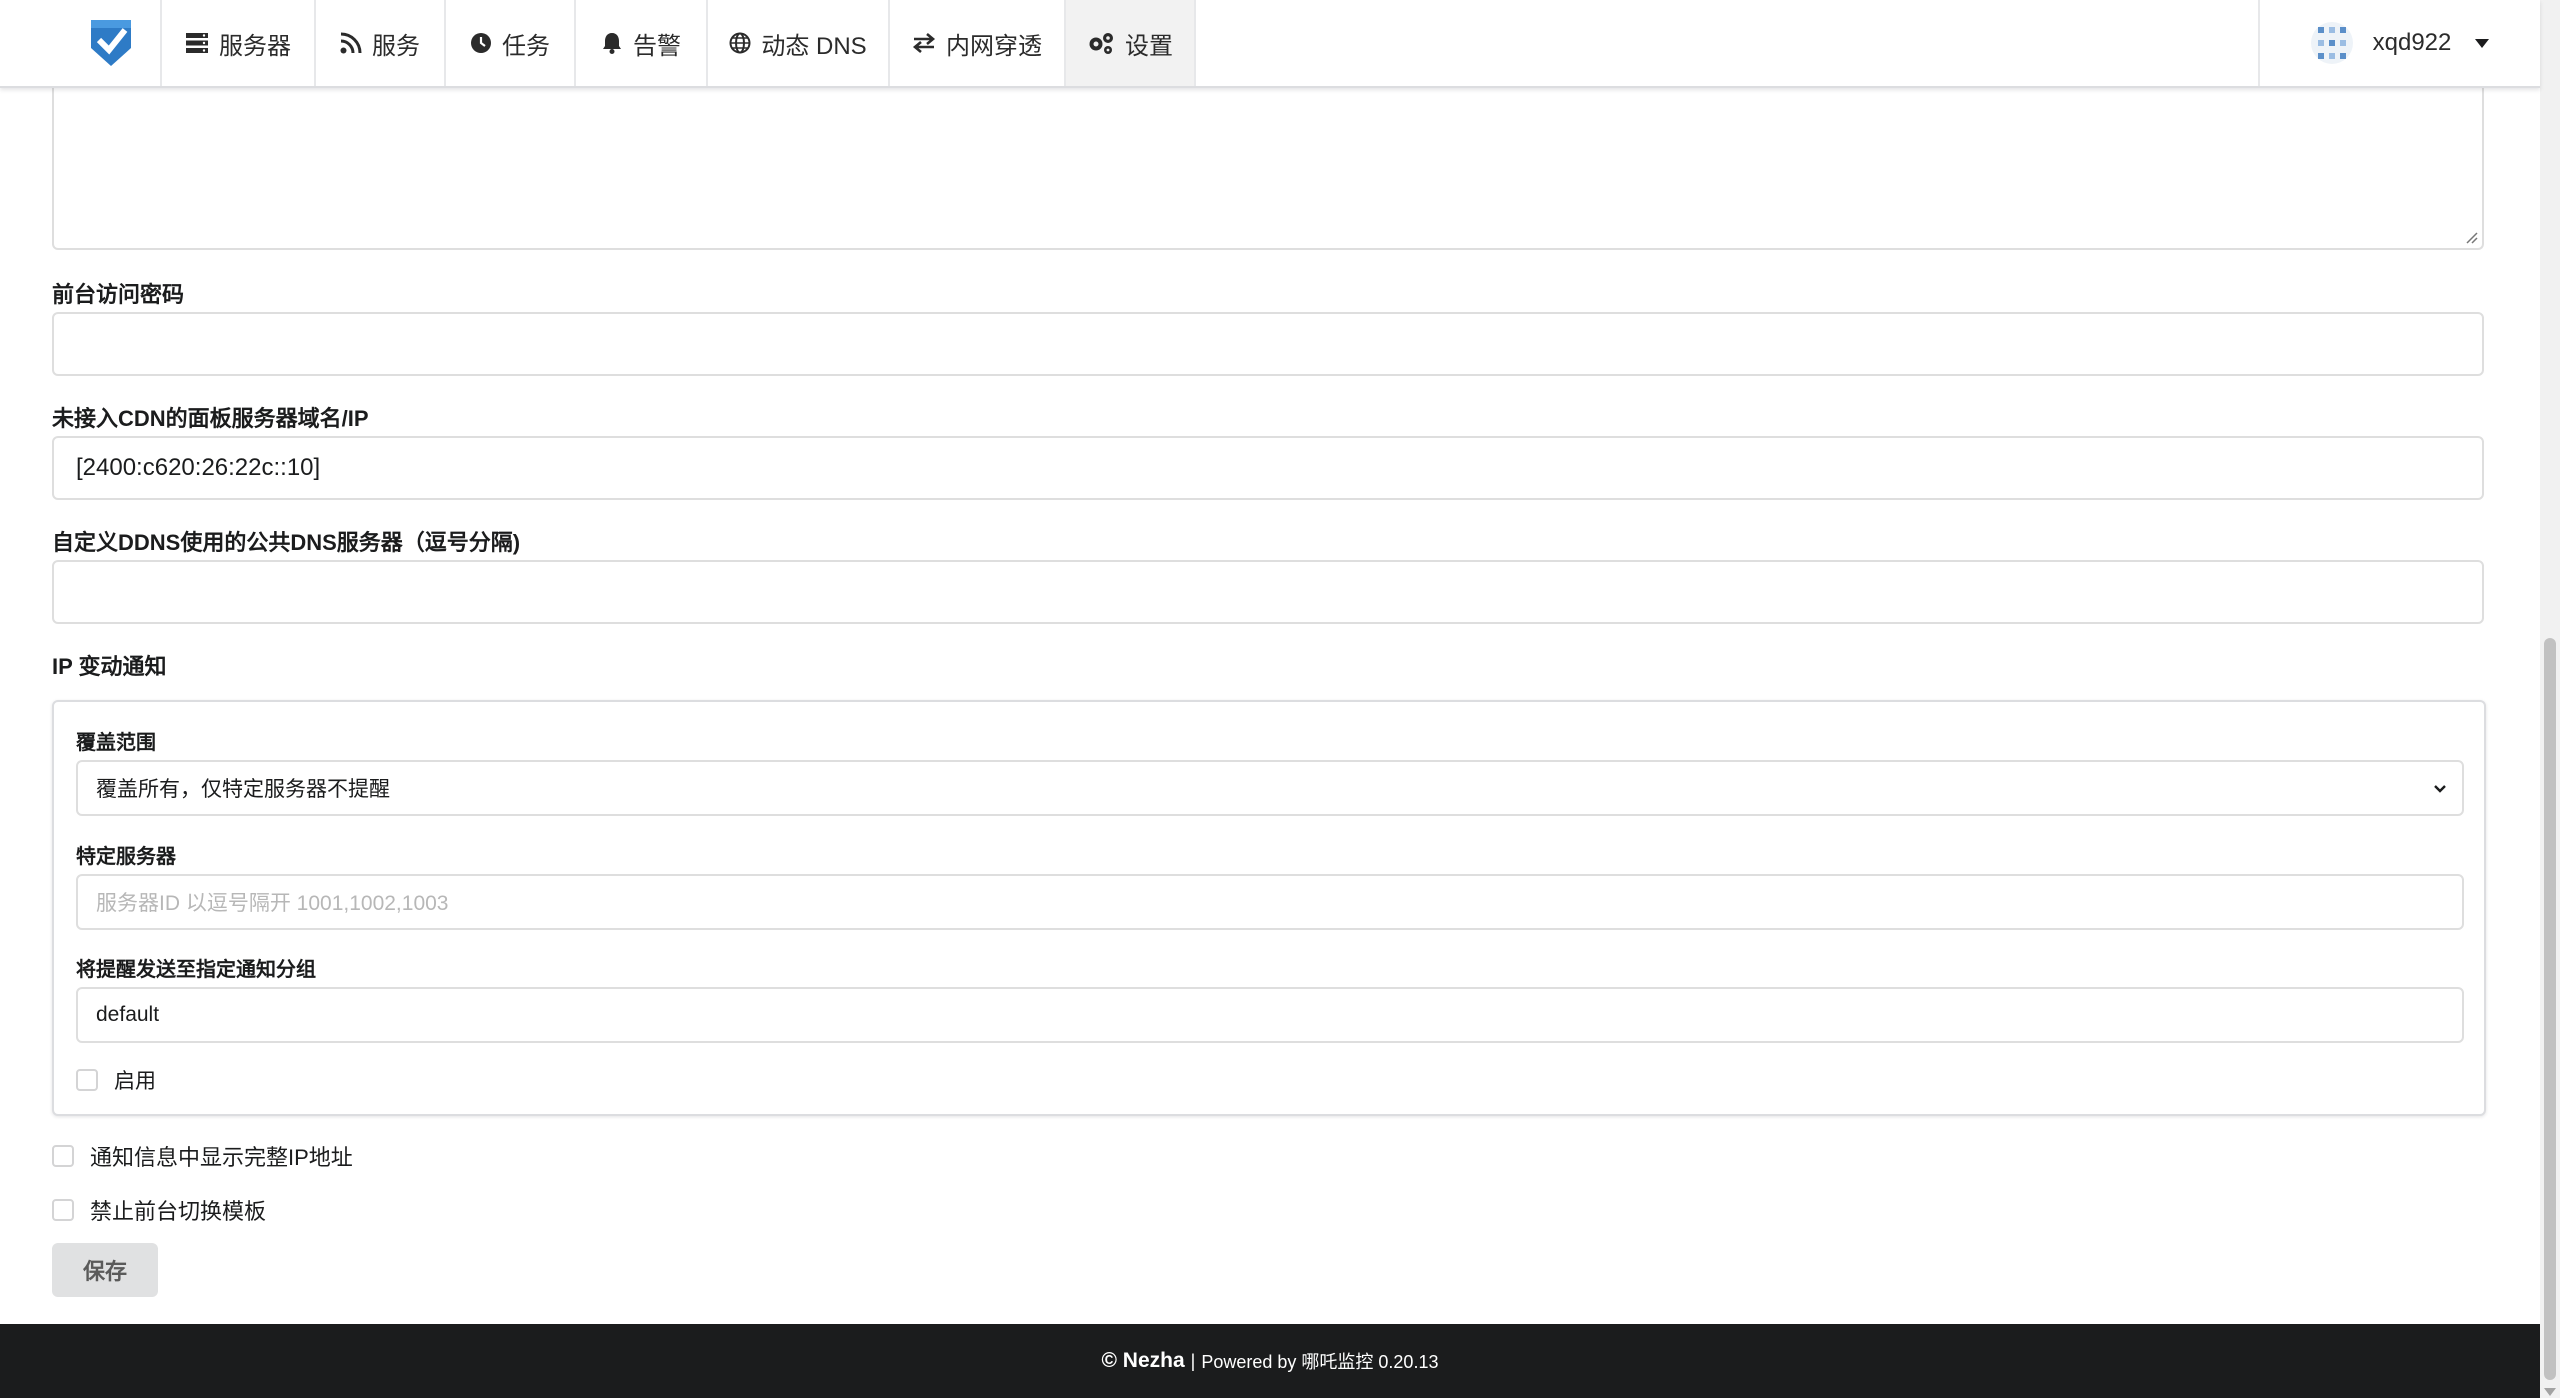  Describe the element at coordinates (63, 1156) in the screenshot. I see `show-full-ip-checkbox` at that location.